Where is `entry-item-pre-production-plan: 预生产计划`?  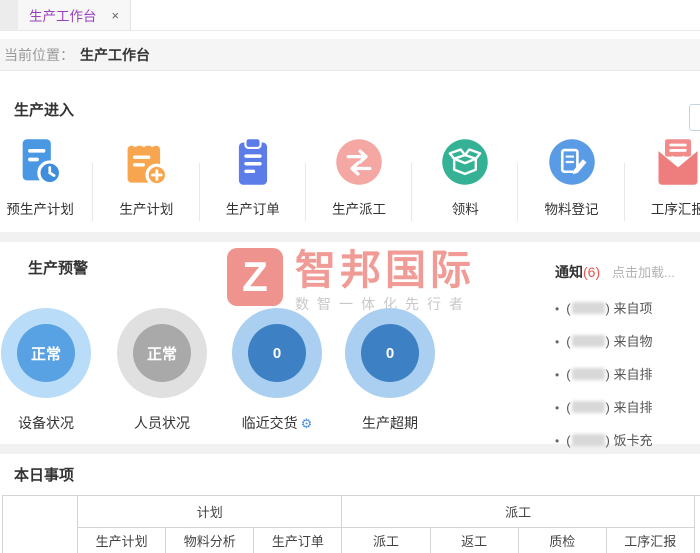
entry-item-pre-production-plan: 预生产计划 is located at coordinates (47, 178).